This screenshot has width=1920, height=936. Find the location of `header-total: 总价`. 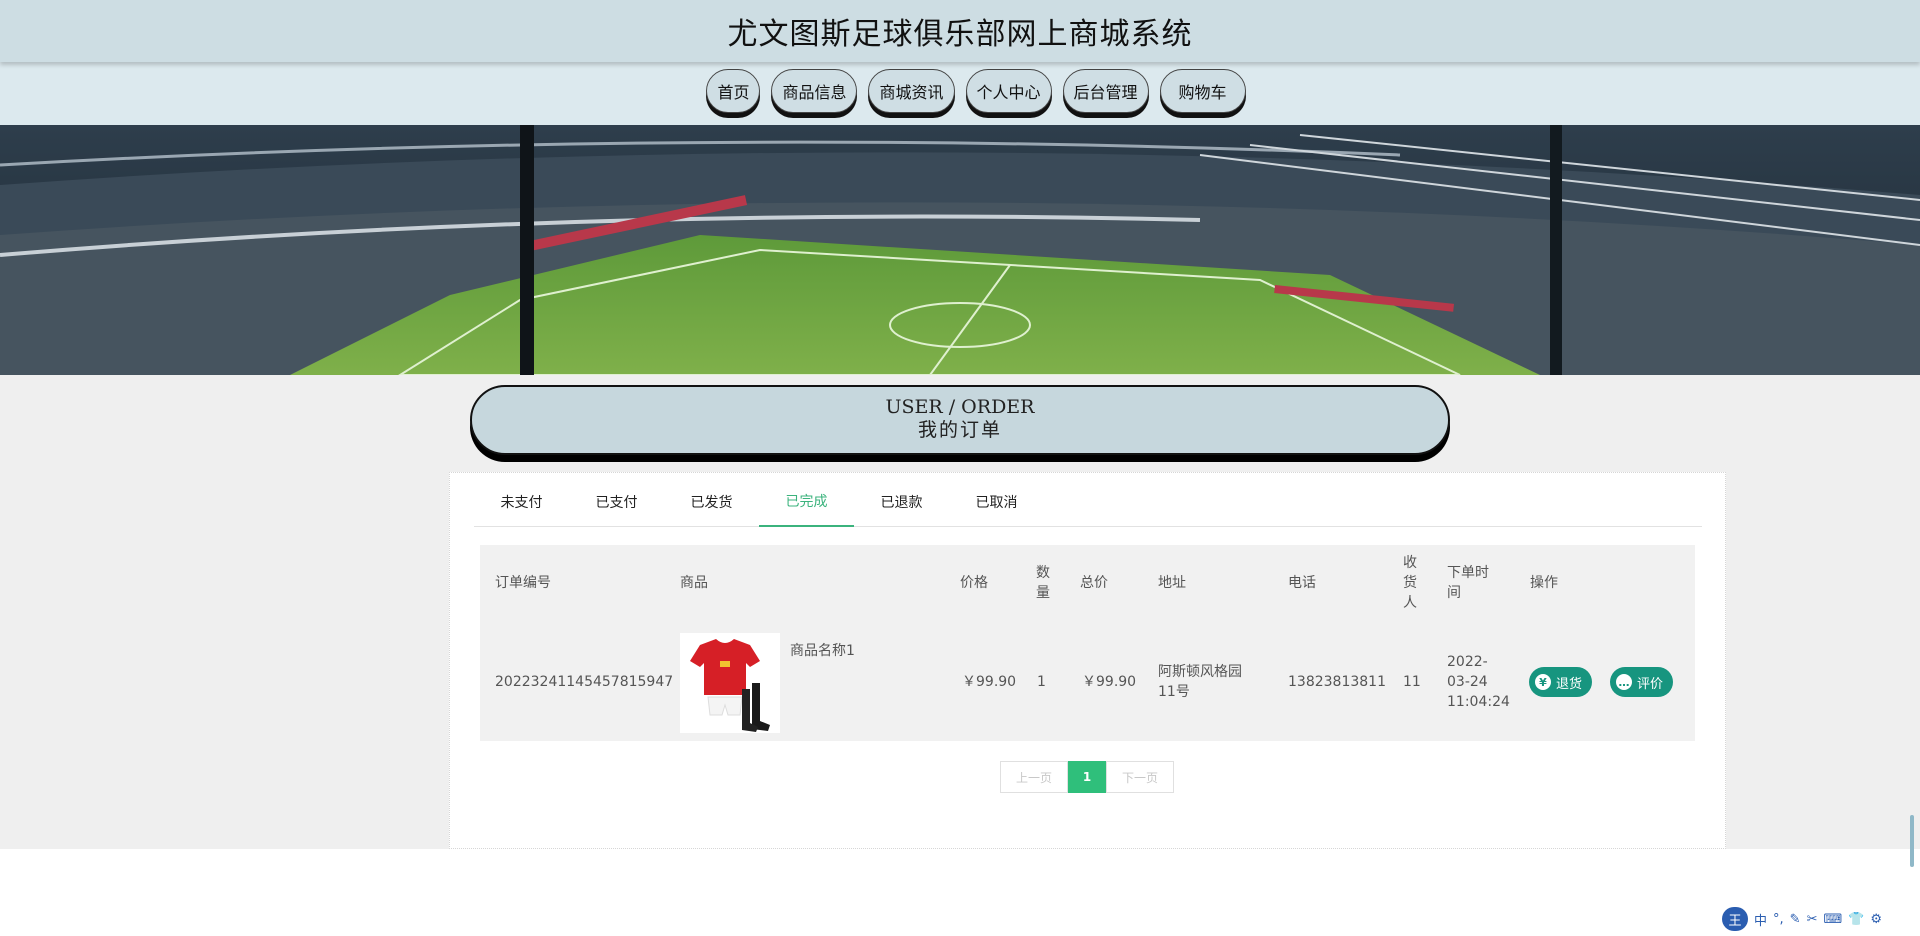

header-total: 总价 is located at coordinates (1094, 583).